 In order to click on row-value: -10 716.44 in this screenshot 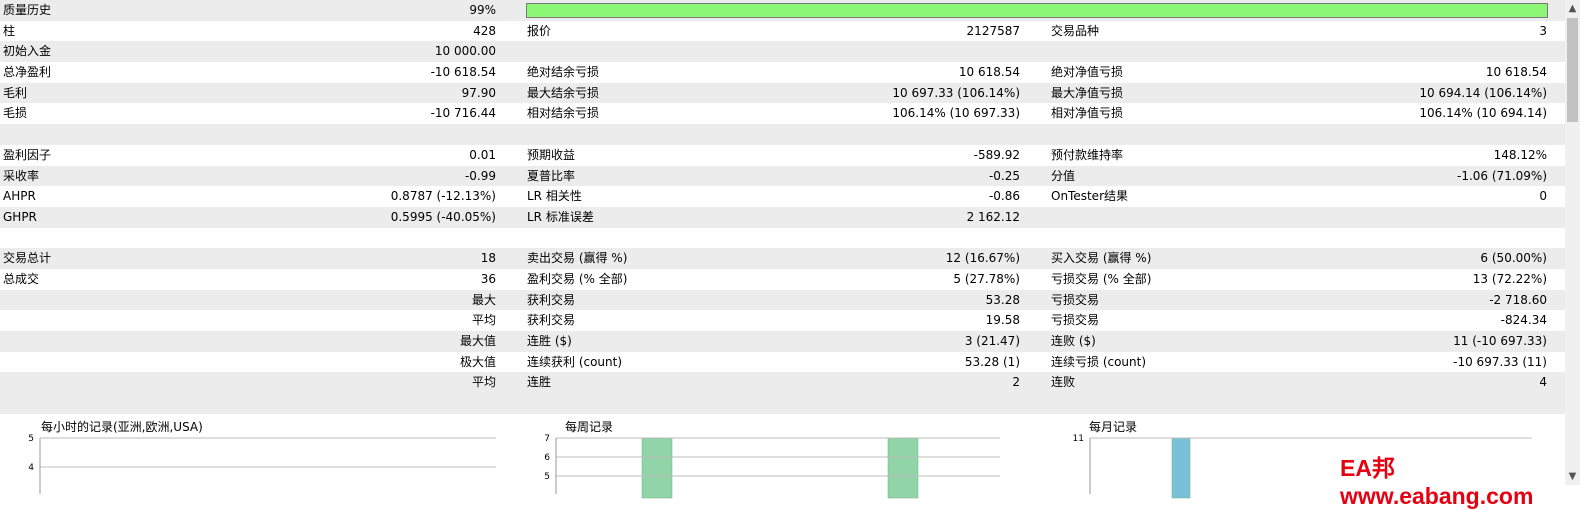, I will do `click(463, 113)`.